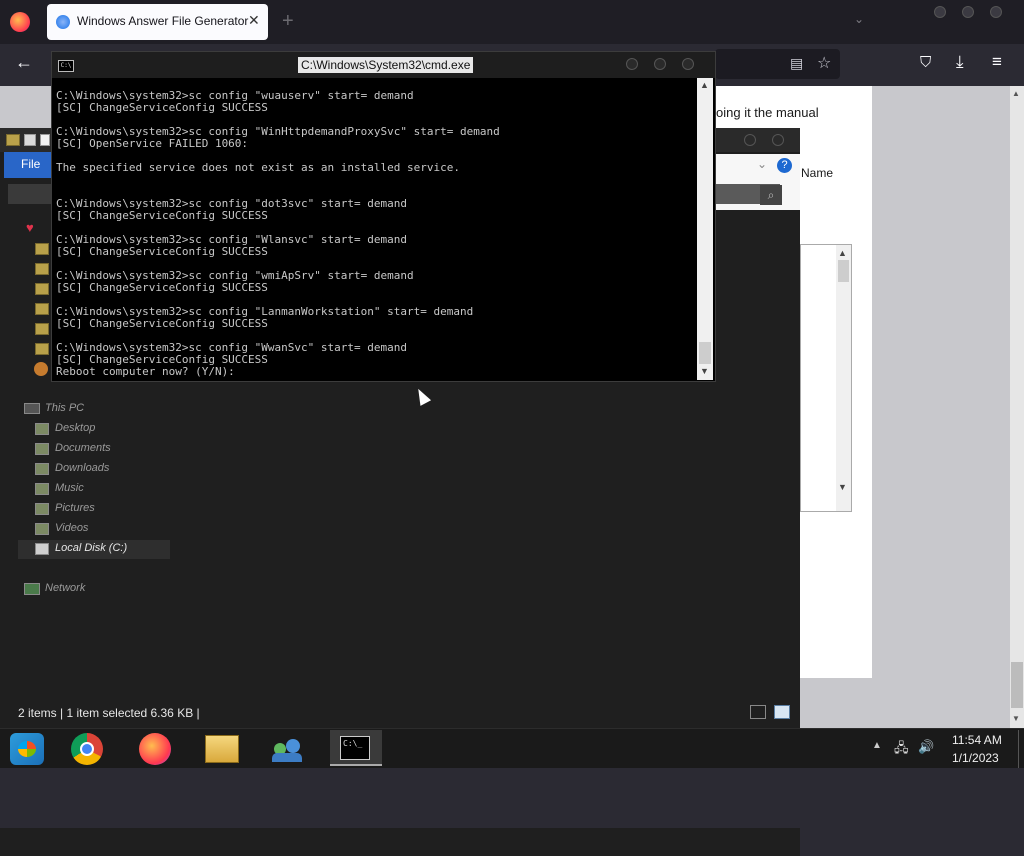 Image resolution: width=1024 pixels, height=856 pixels. What do you see at coordinates (1016, 93) in the screenshot?
I see `page-scroll-up-icon: ▲` at bounding box center [1016, 93].